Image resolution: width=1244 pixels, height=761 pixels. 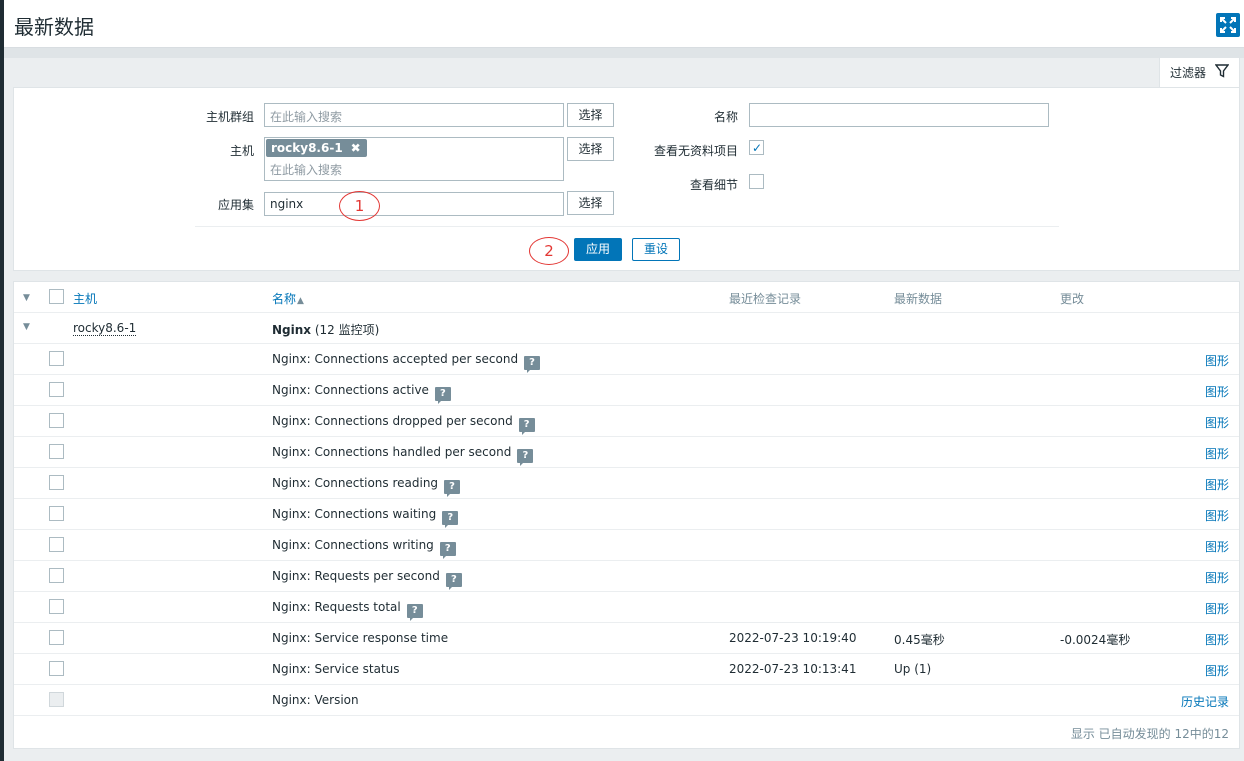 What do you see at coordinates (656, 249) in the screenshot?
I see `reset-button: 重设` at bounding box center [656, 249].